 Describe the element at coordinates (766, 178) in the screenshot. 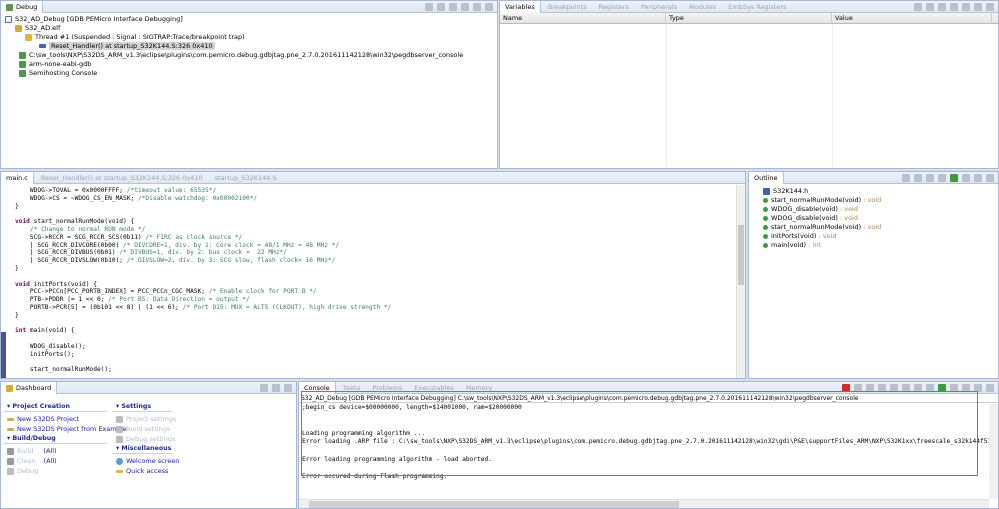

I see `tab-outline: Outline` at that location.